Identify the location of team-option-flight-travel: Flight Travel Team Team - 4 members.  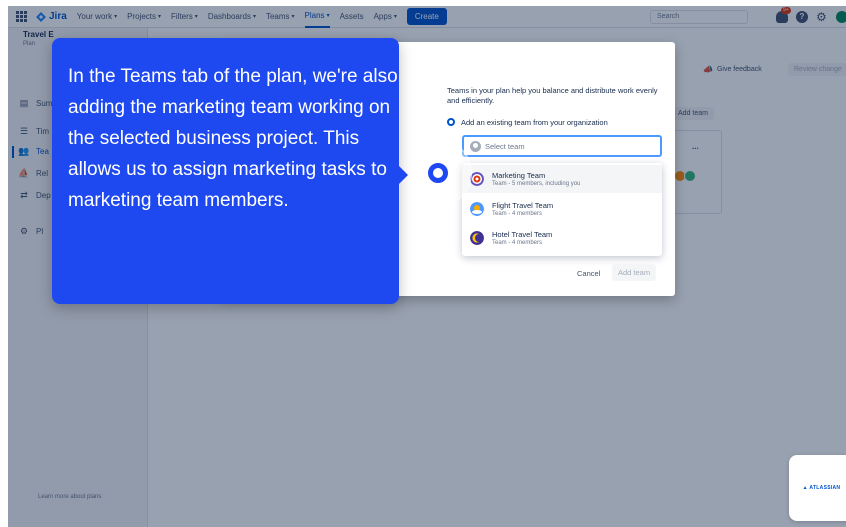
(562, 209).